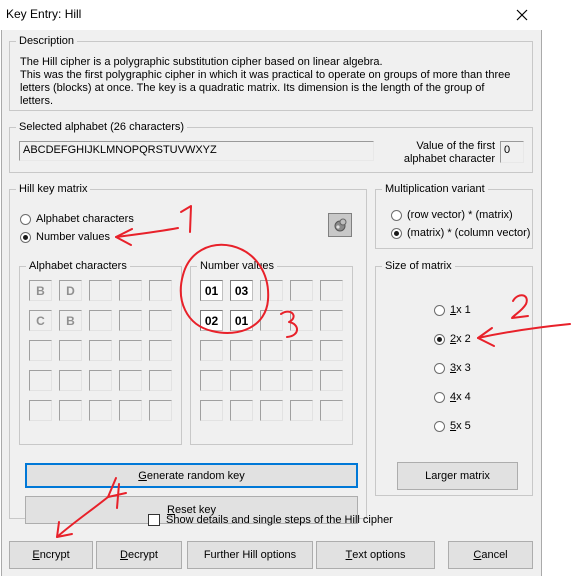  Describe the element at coordinates (463, 310) in the screenshot. I see `radio-label: x 1` at that location.